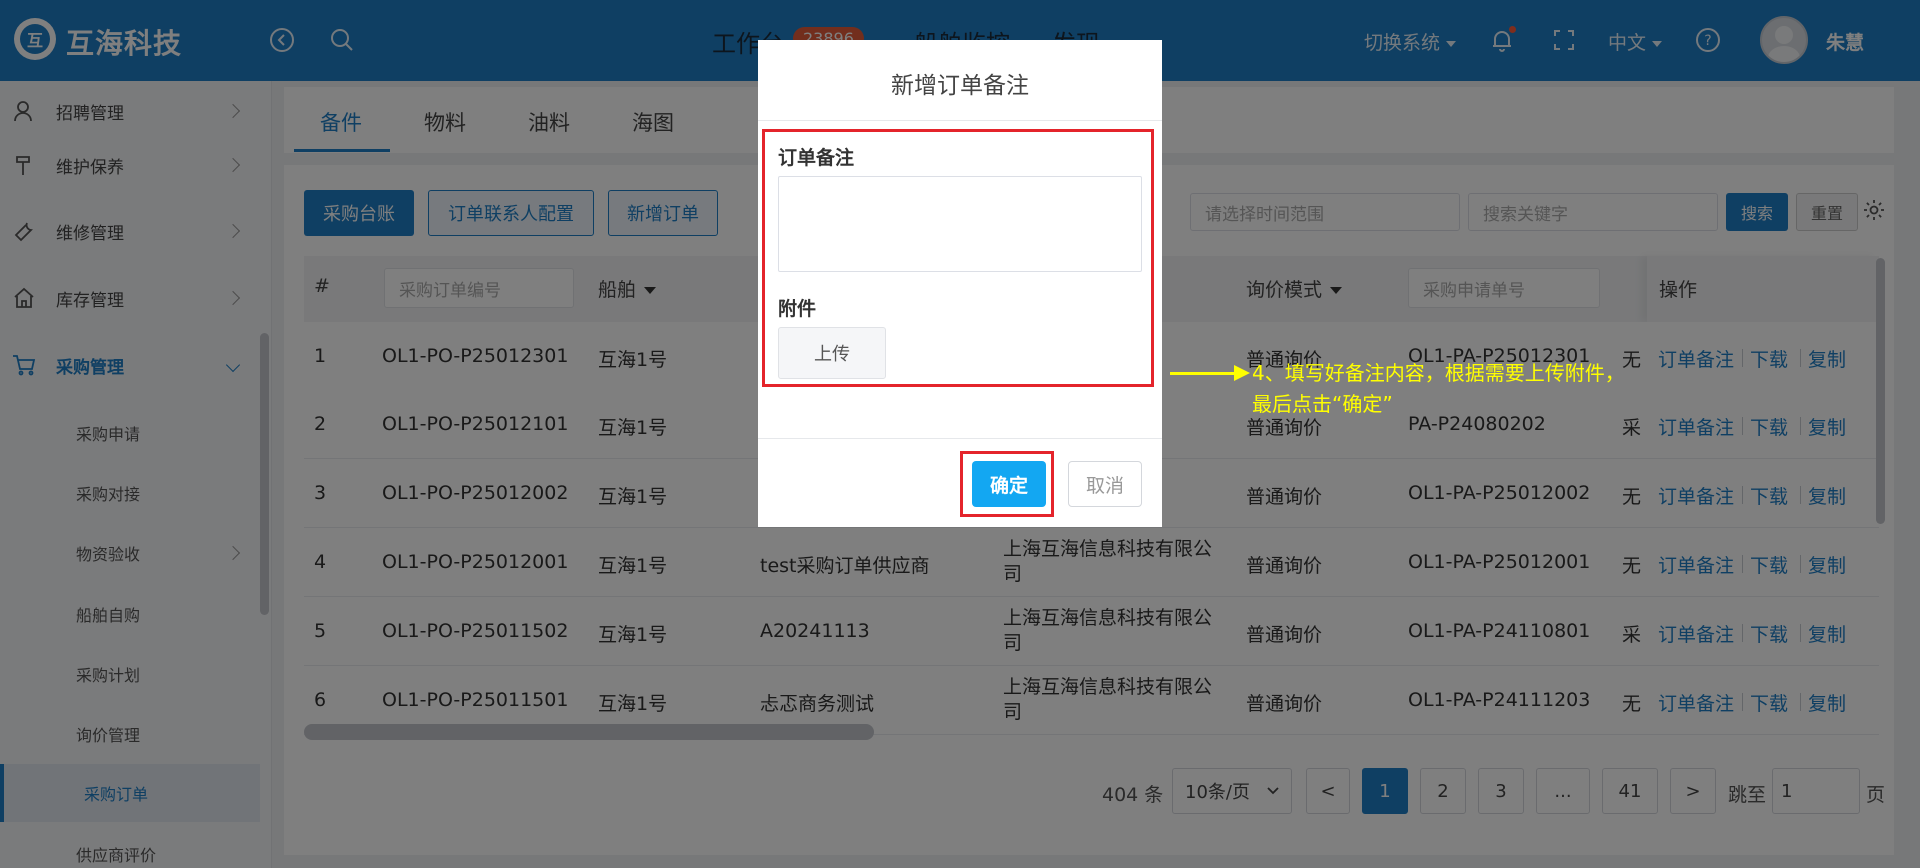  What do you see at coordinates (1203, 373) in the screenshot?
I see `annotation-arrow` at bounding box center [1203, 373].